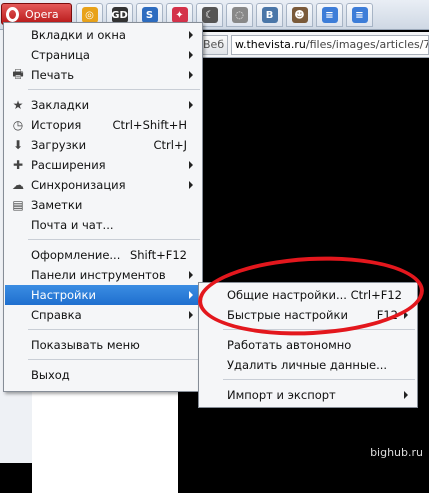 The height and width of the screenshot is (493, 429). I want to click on clock-icon: ◷, so click(18, 125).